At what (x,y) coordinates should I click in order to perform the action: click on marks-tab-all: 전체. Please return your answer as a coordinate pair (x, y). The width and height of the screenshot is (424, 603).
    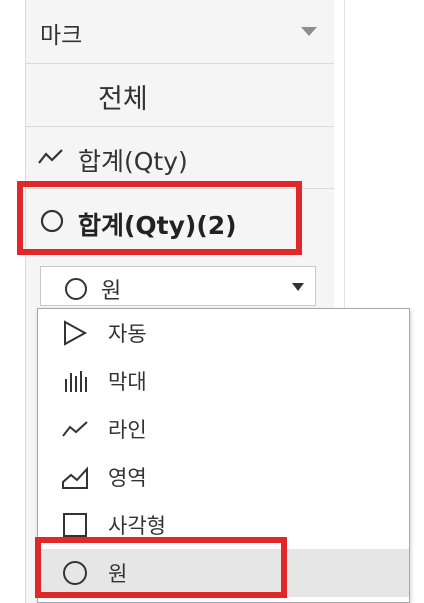
    Looking at the image, I should click on (180, 95).